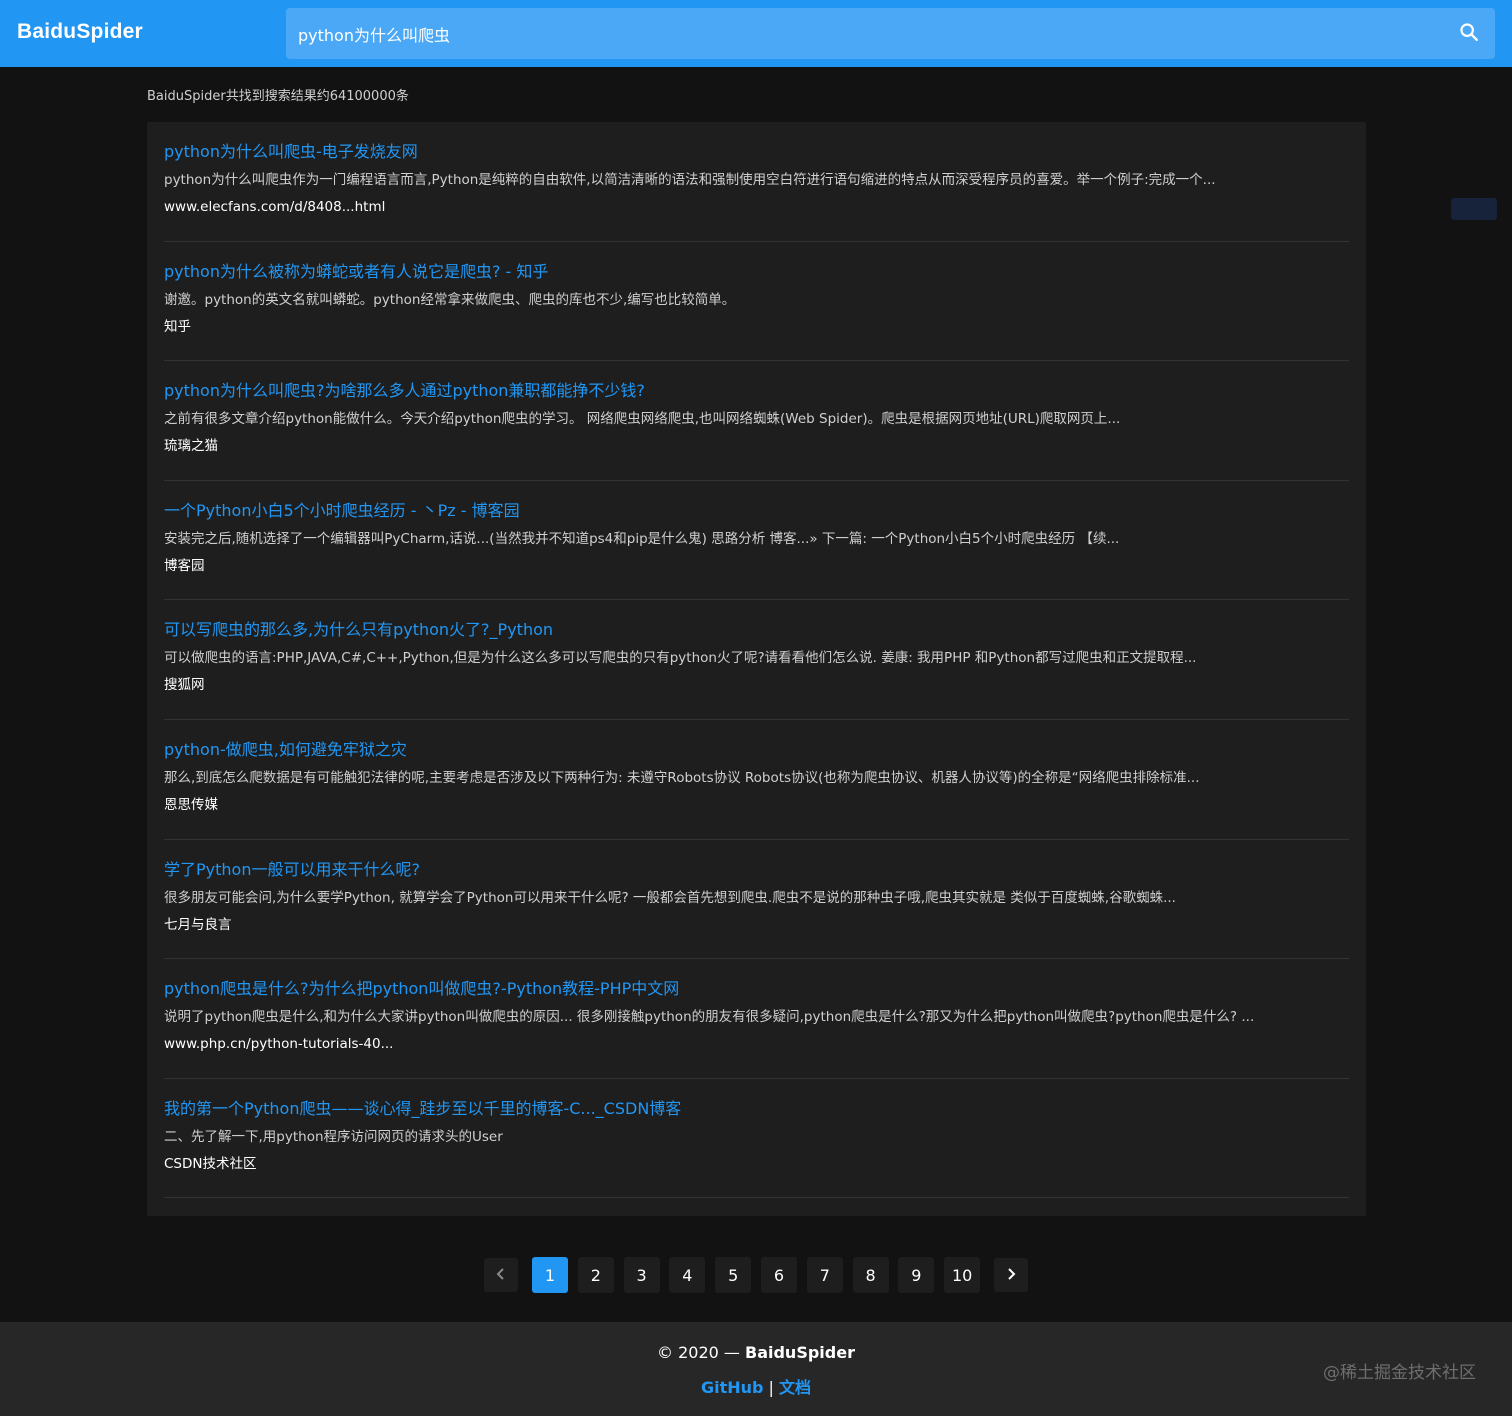 The width and height of the screenshot is (1512, 1416). I want to click on page-button-4: 4, so click(687, 1275).